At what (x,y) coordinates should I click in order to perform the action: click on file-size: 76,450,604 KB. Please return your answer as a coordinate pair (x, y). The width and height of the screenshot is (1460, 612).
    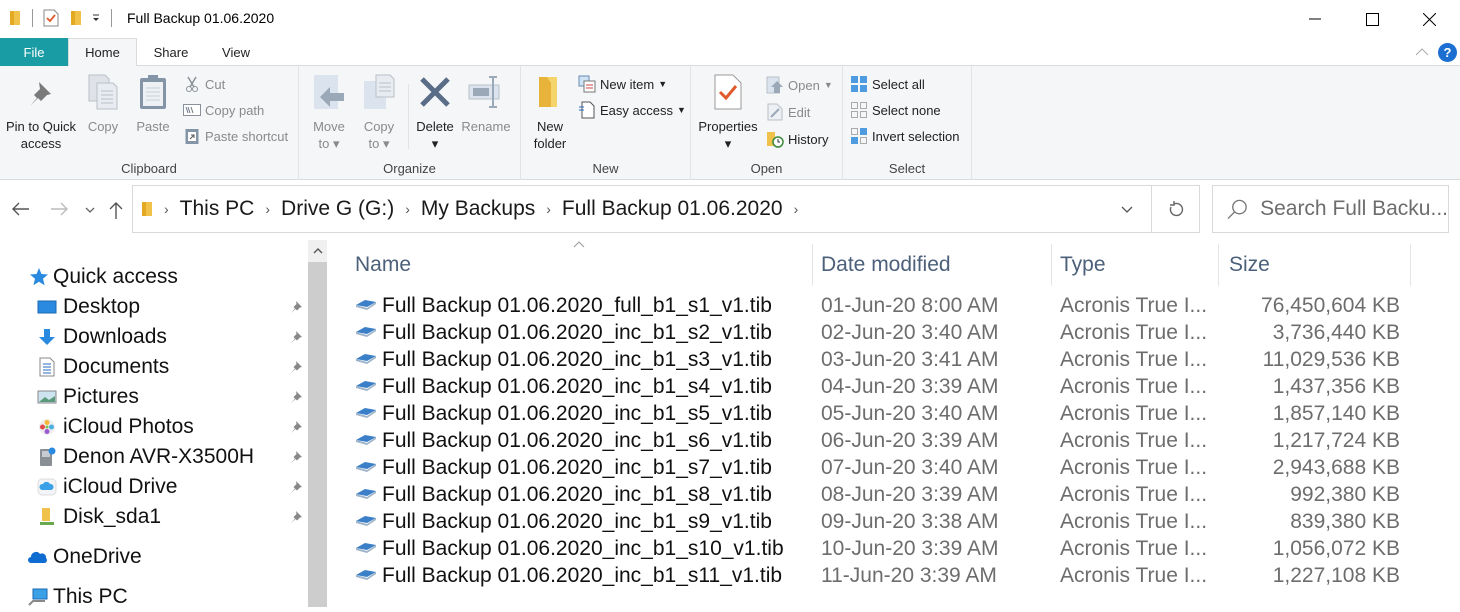
    Looking at the image, I should click on (1330, 305).